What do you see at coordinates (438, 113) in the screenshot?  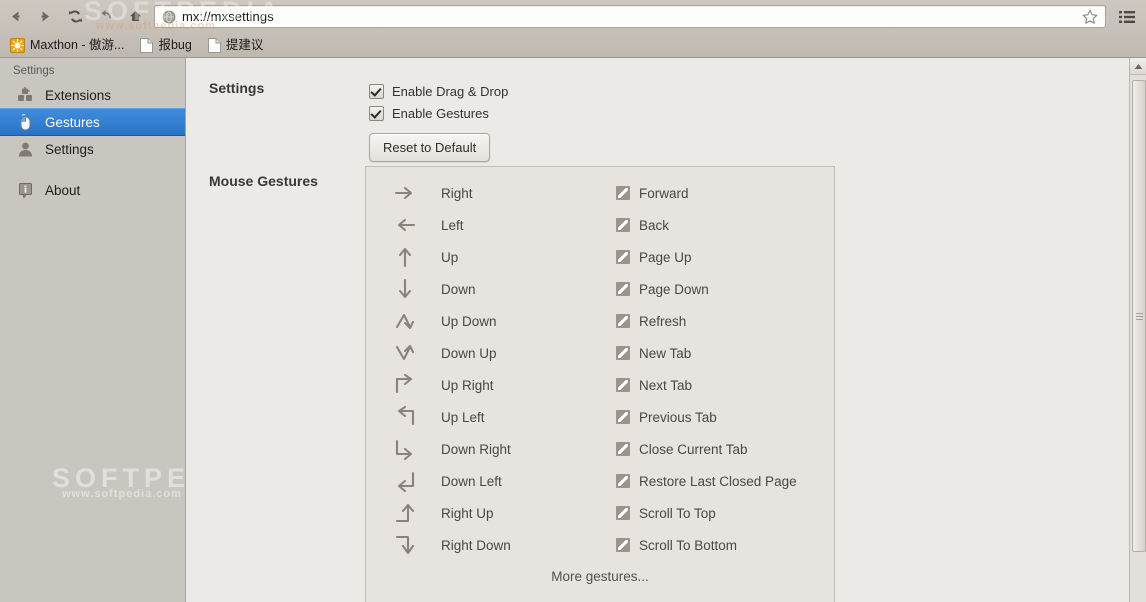 I see `option-enable-gestures: Enable Gestures` at bounding box center [438, 113].